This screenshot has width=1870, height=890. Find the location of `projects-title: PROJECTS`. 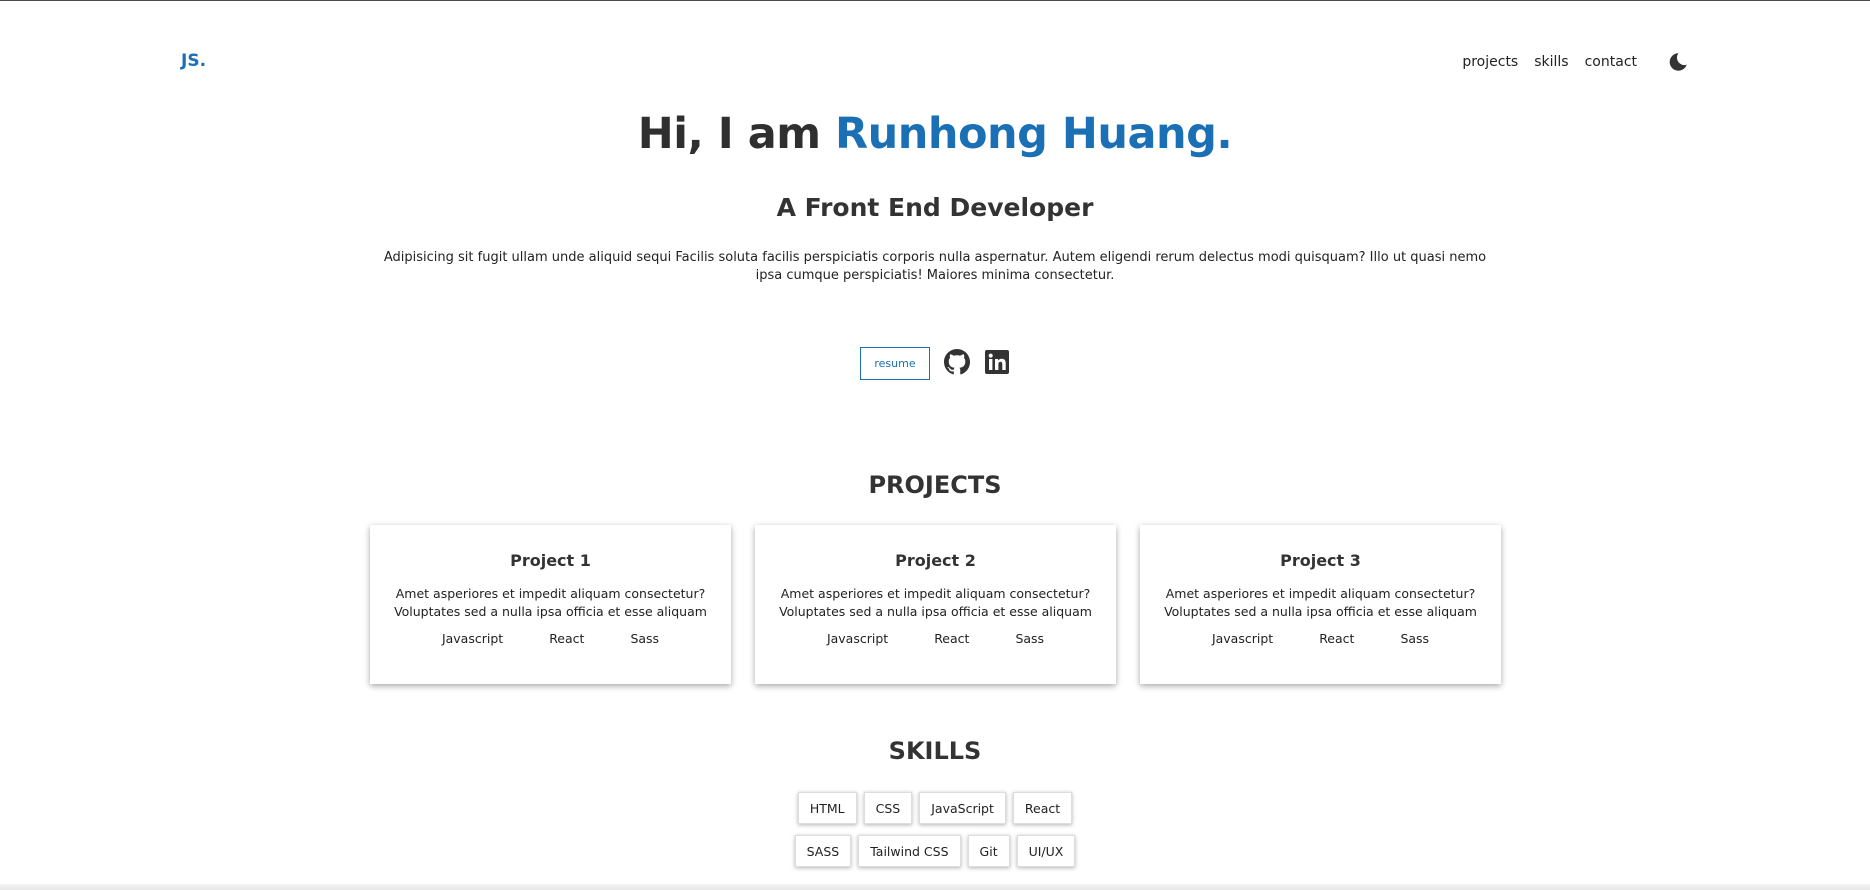

projects-title: PROJECTS is located at coordinates (935, 485).